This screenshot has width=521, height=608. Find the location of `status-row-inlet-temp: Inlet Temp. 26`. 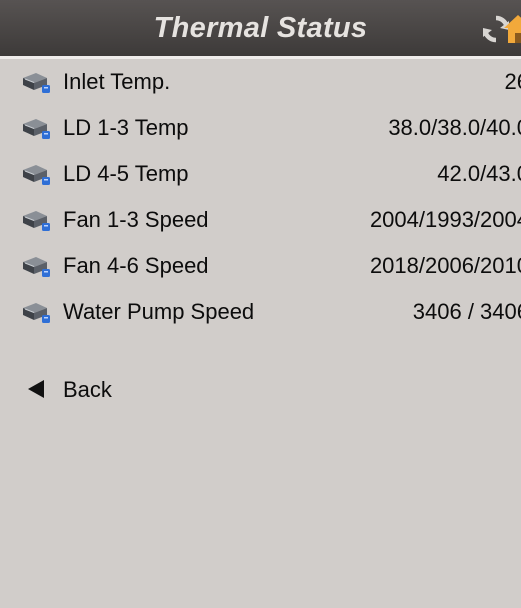

status-row-inlet-temp: Inlet Temp. 26 is located at coordinates (260, 82).